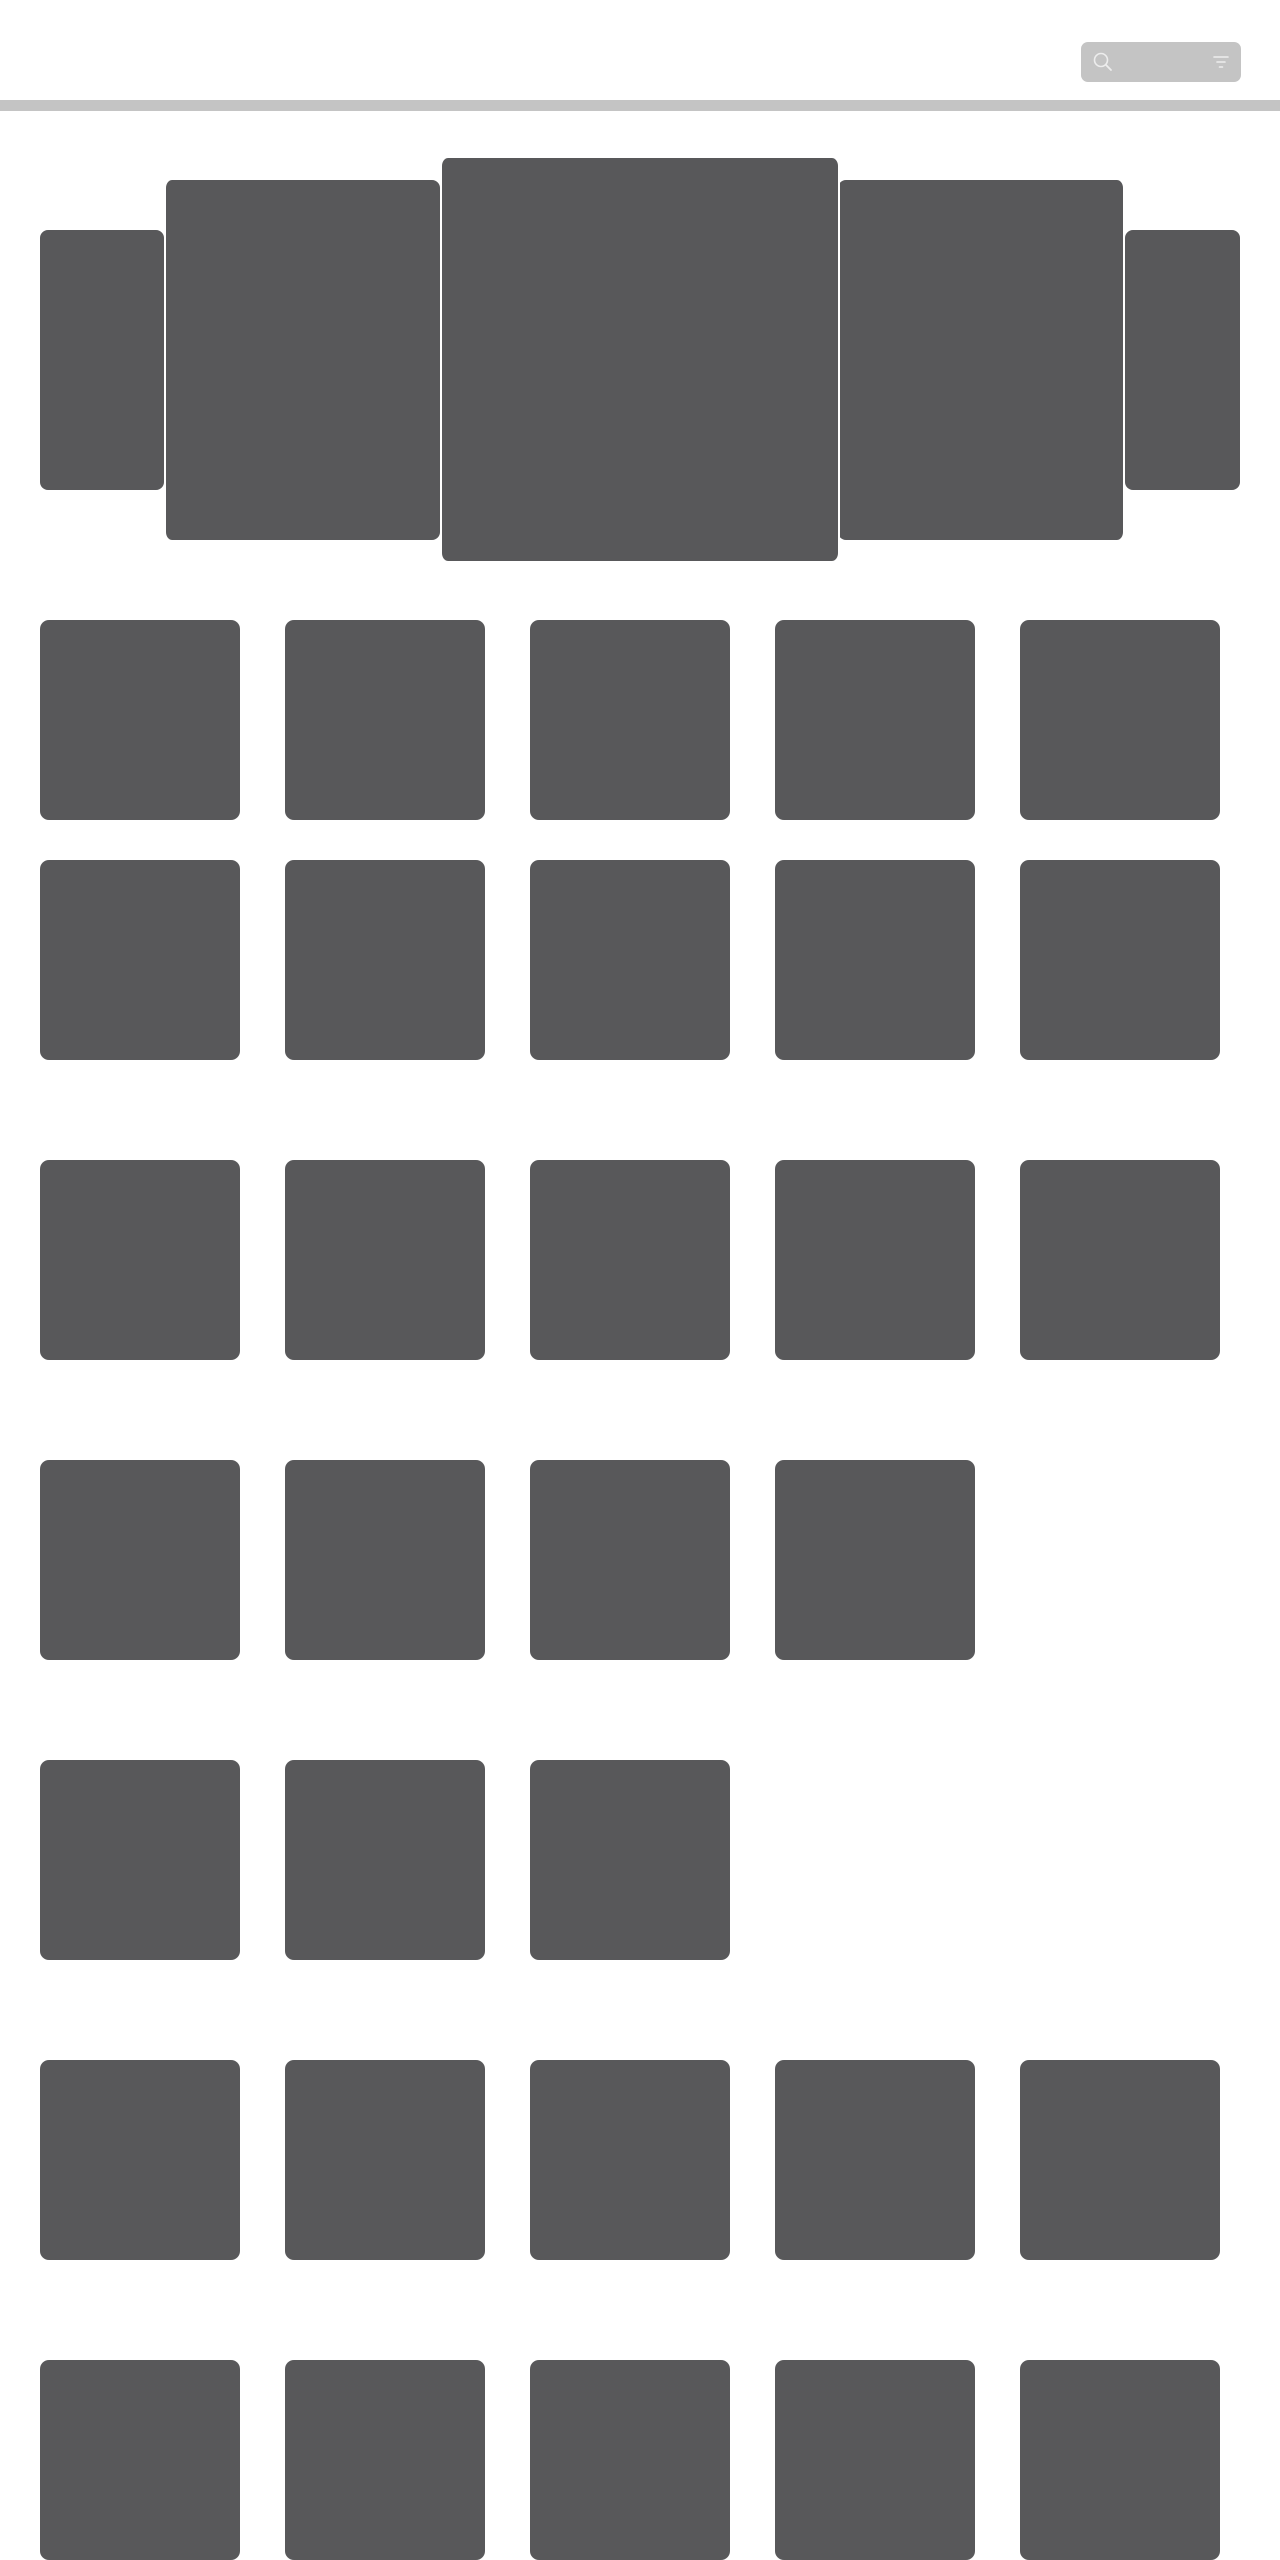  I want to click on carousel-slide-left, so click(302, 360).